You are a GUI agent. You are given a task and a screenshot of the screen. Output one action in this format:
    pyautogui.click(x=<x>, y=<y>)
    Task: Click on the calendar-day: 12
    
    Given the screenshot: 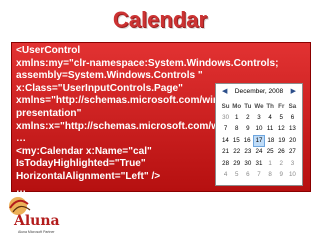 What is the action you would take?
    pyautogui.click(x=281, y=129)
    